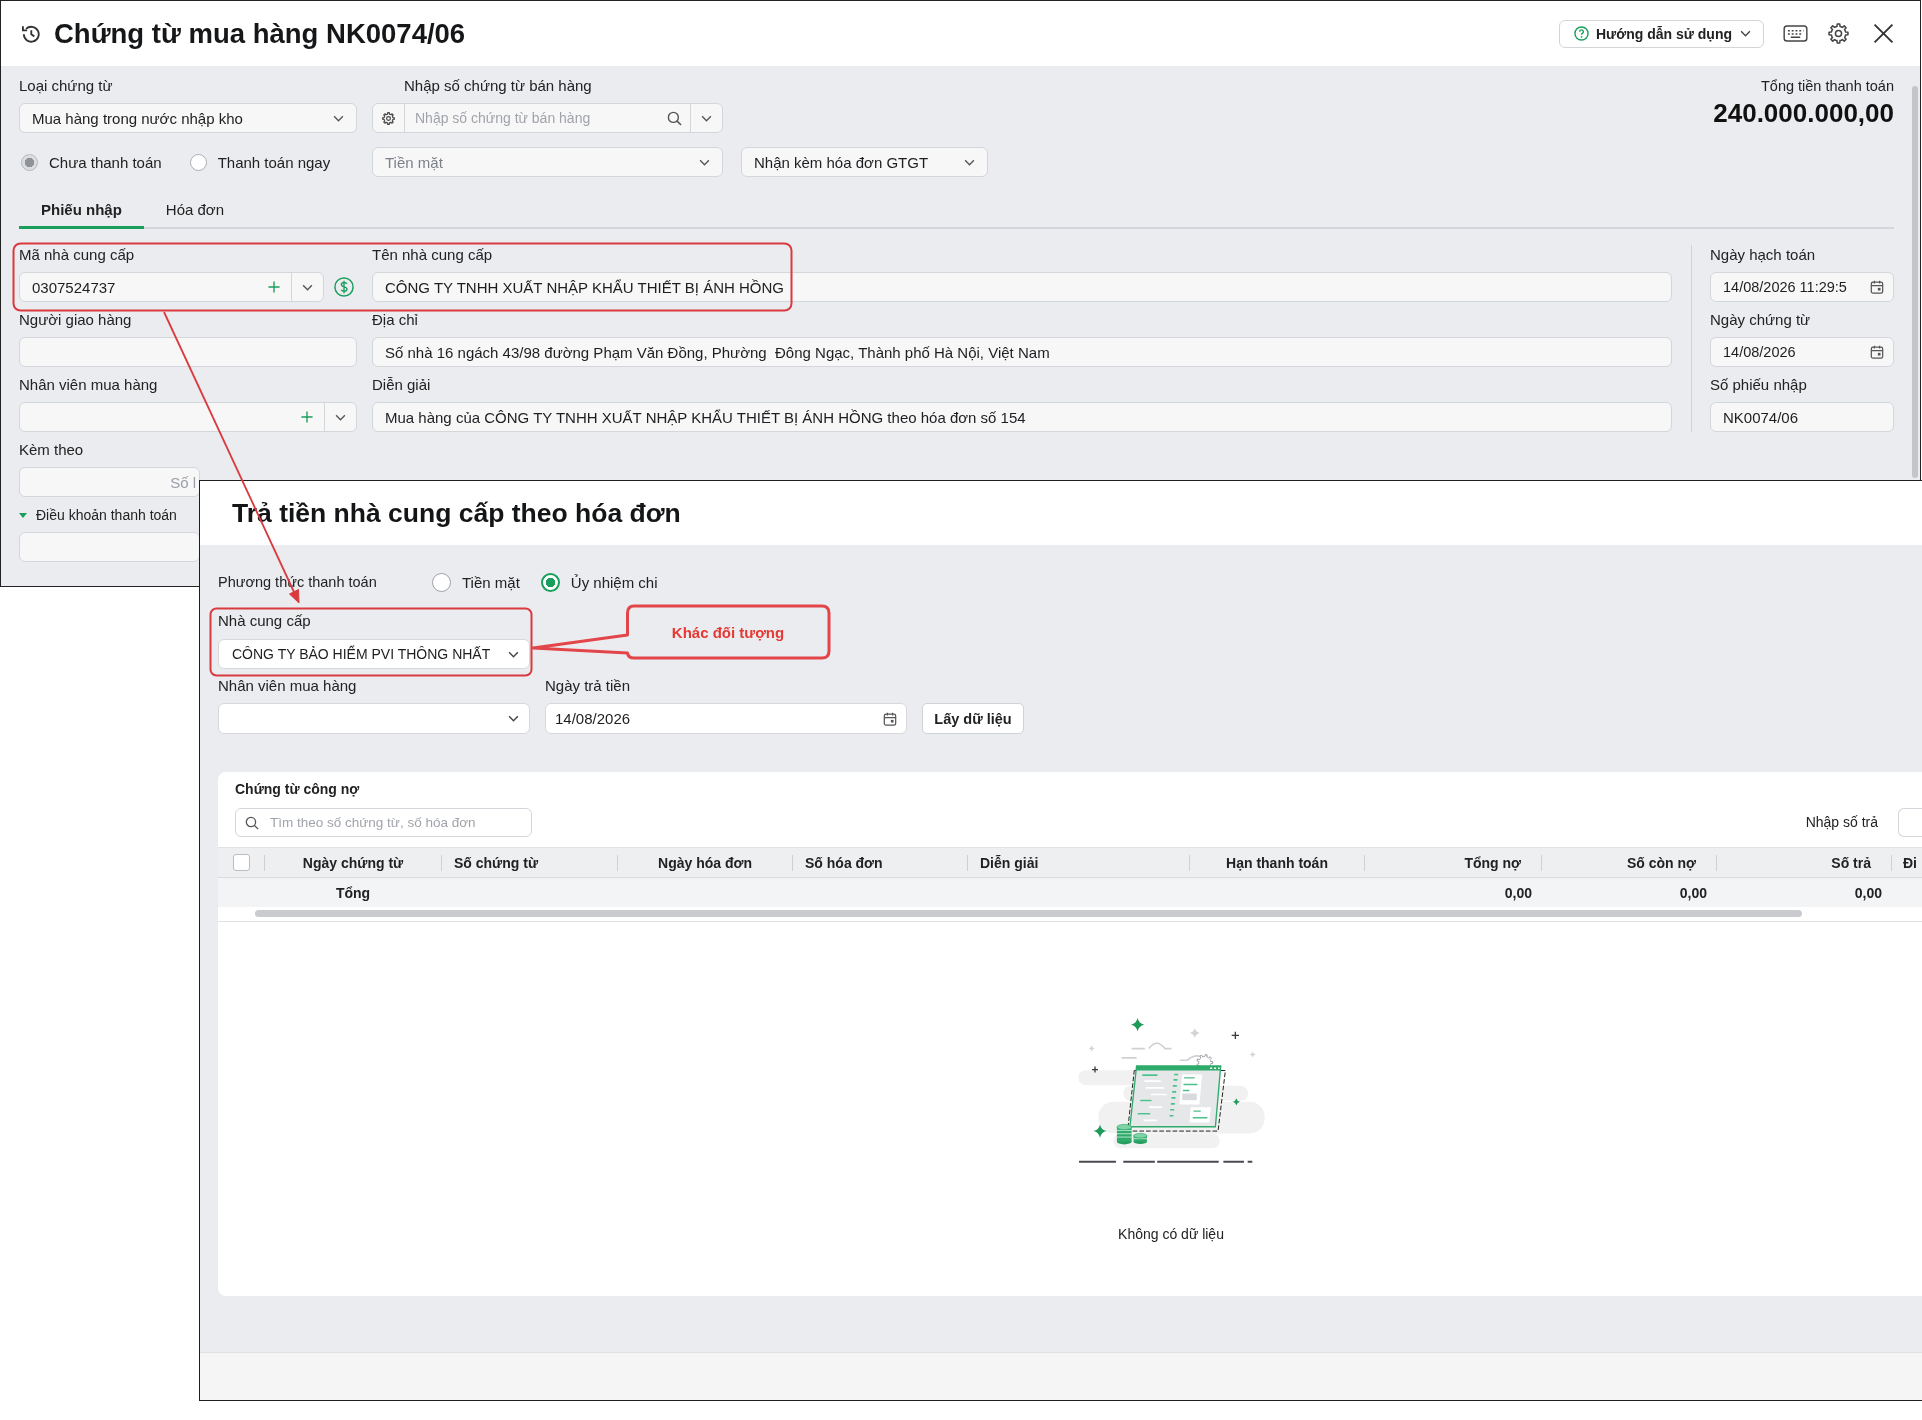 This screenshot has width=1922, height=1420. Describe the element at coordinates (401, 385) in the screenshot. I see `field-label: Diễn giải` at that location.